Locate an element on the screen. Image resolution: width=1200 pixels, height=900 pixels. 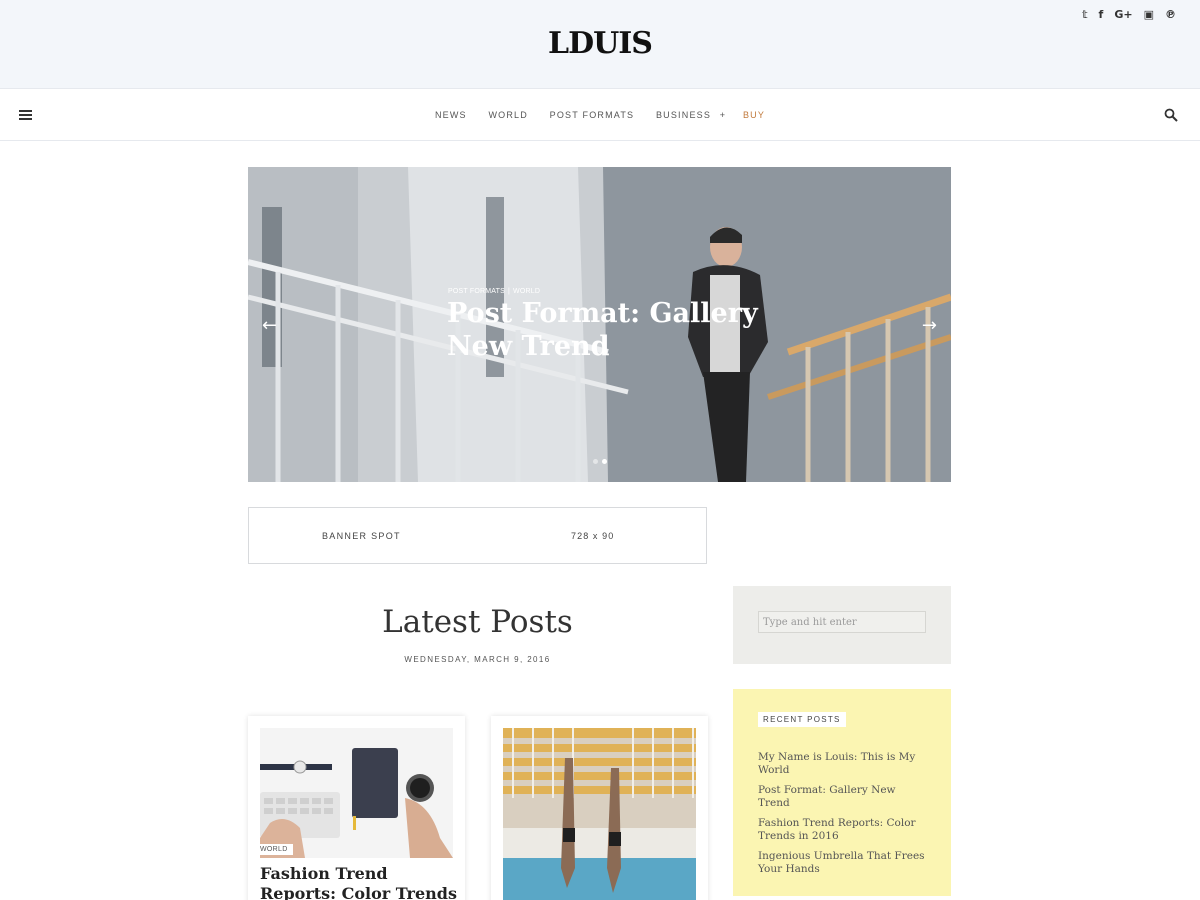
latest-posts-title: Latest Posts is located at coordinates (477, 622).